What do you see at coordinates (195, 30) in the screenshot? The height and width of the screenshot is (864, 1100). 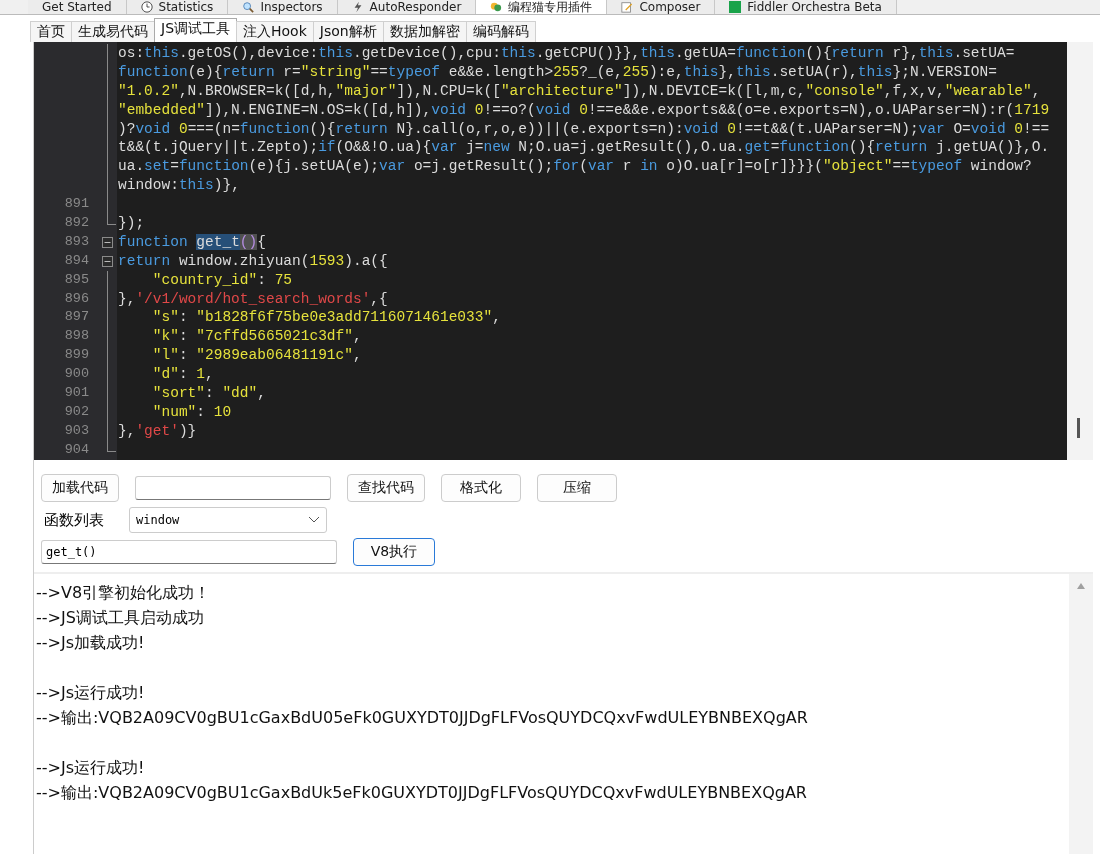 I see `tool-tab: JS调试工具` at bounding box center [195, 30].